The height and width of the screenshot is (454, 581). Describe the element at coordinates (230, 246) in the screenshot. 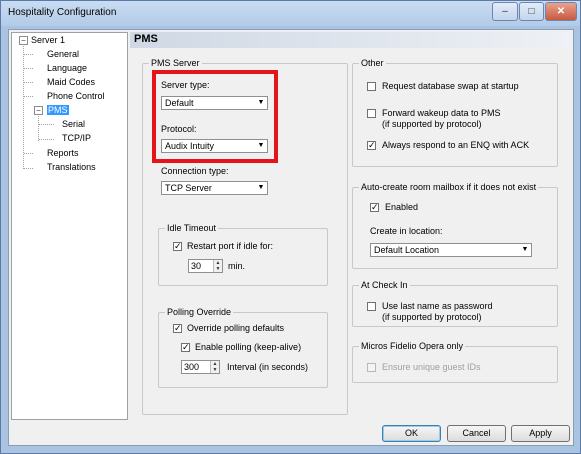

I see `restart-port-label: Restart port if idle for:` at that location.